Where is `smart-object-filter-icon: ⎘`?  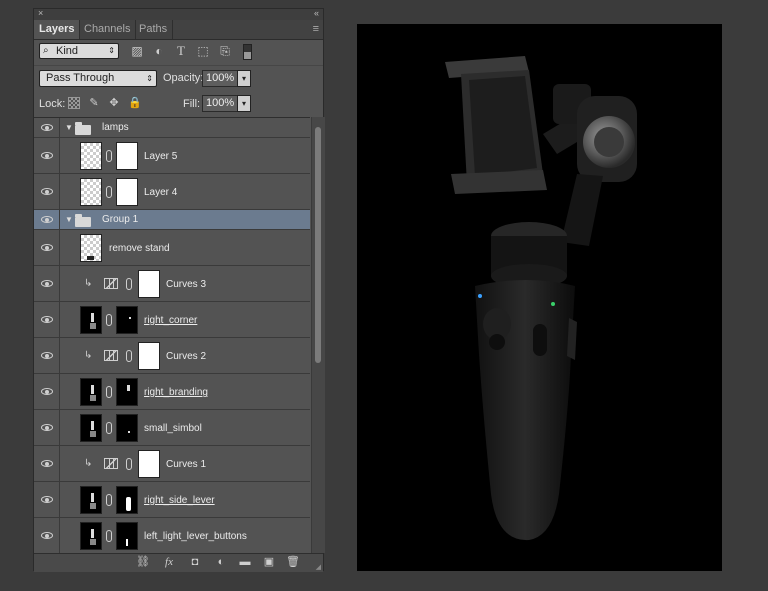
smart-object-filter-icon: ⎘ is located at coordinates (225, 51).